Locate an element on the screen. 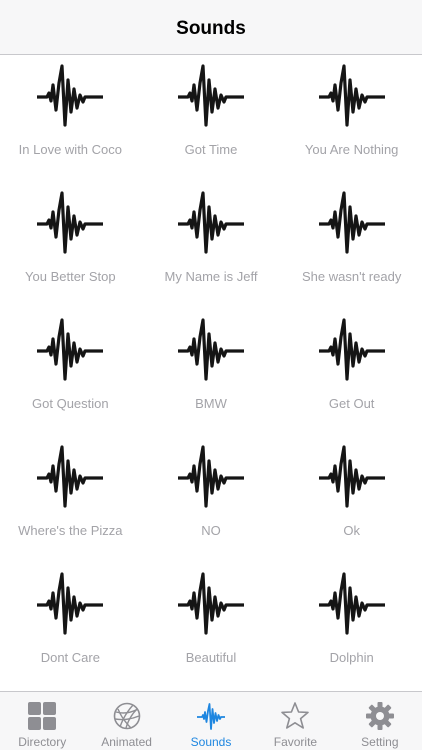 This screenshot has width=422, height=750. page-title: Sounds is located at coordinates (211, 28).